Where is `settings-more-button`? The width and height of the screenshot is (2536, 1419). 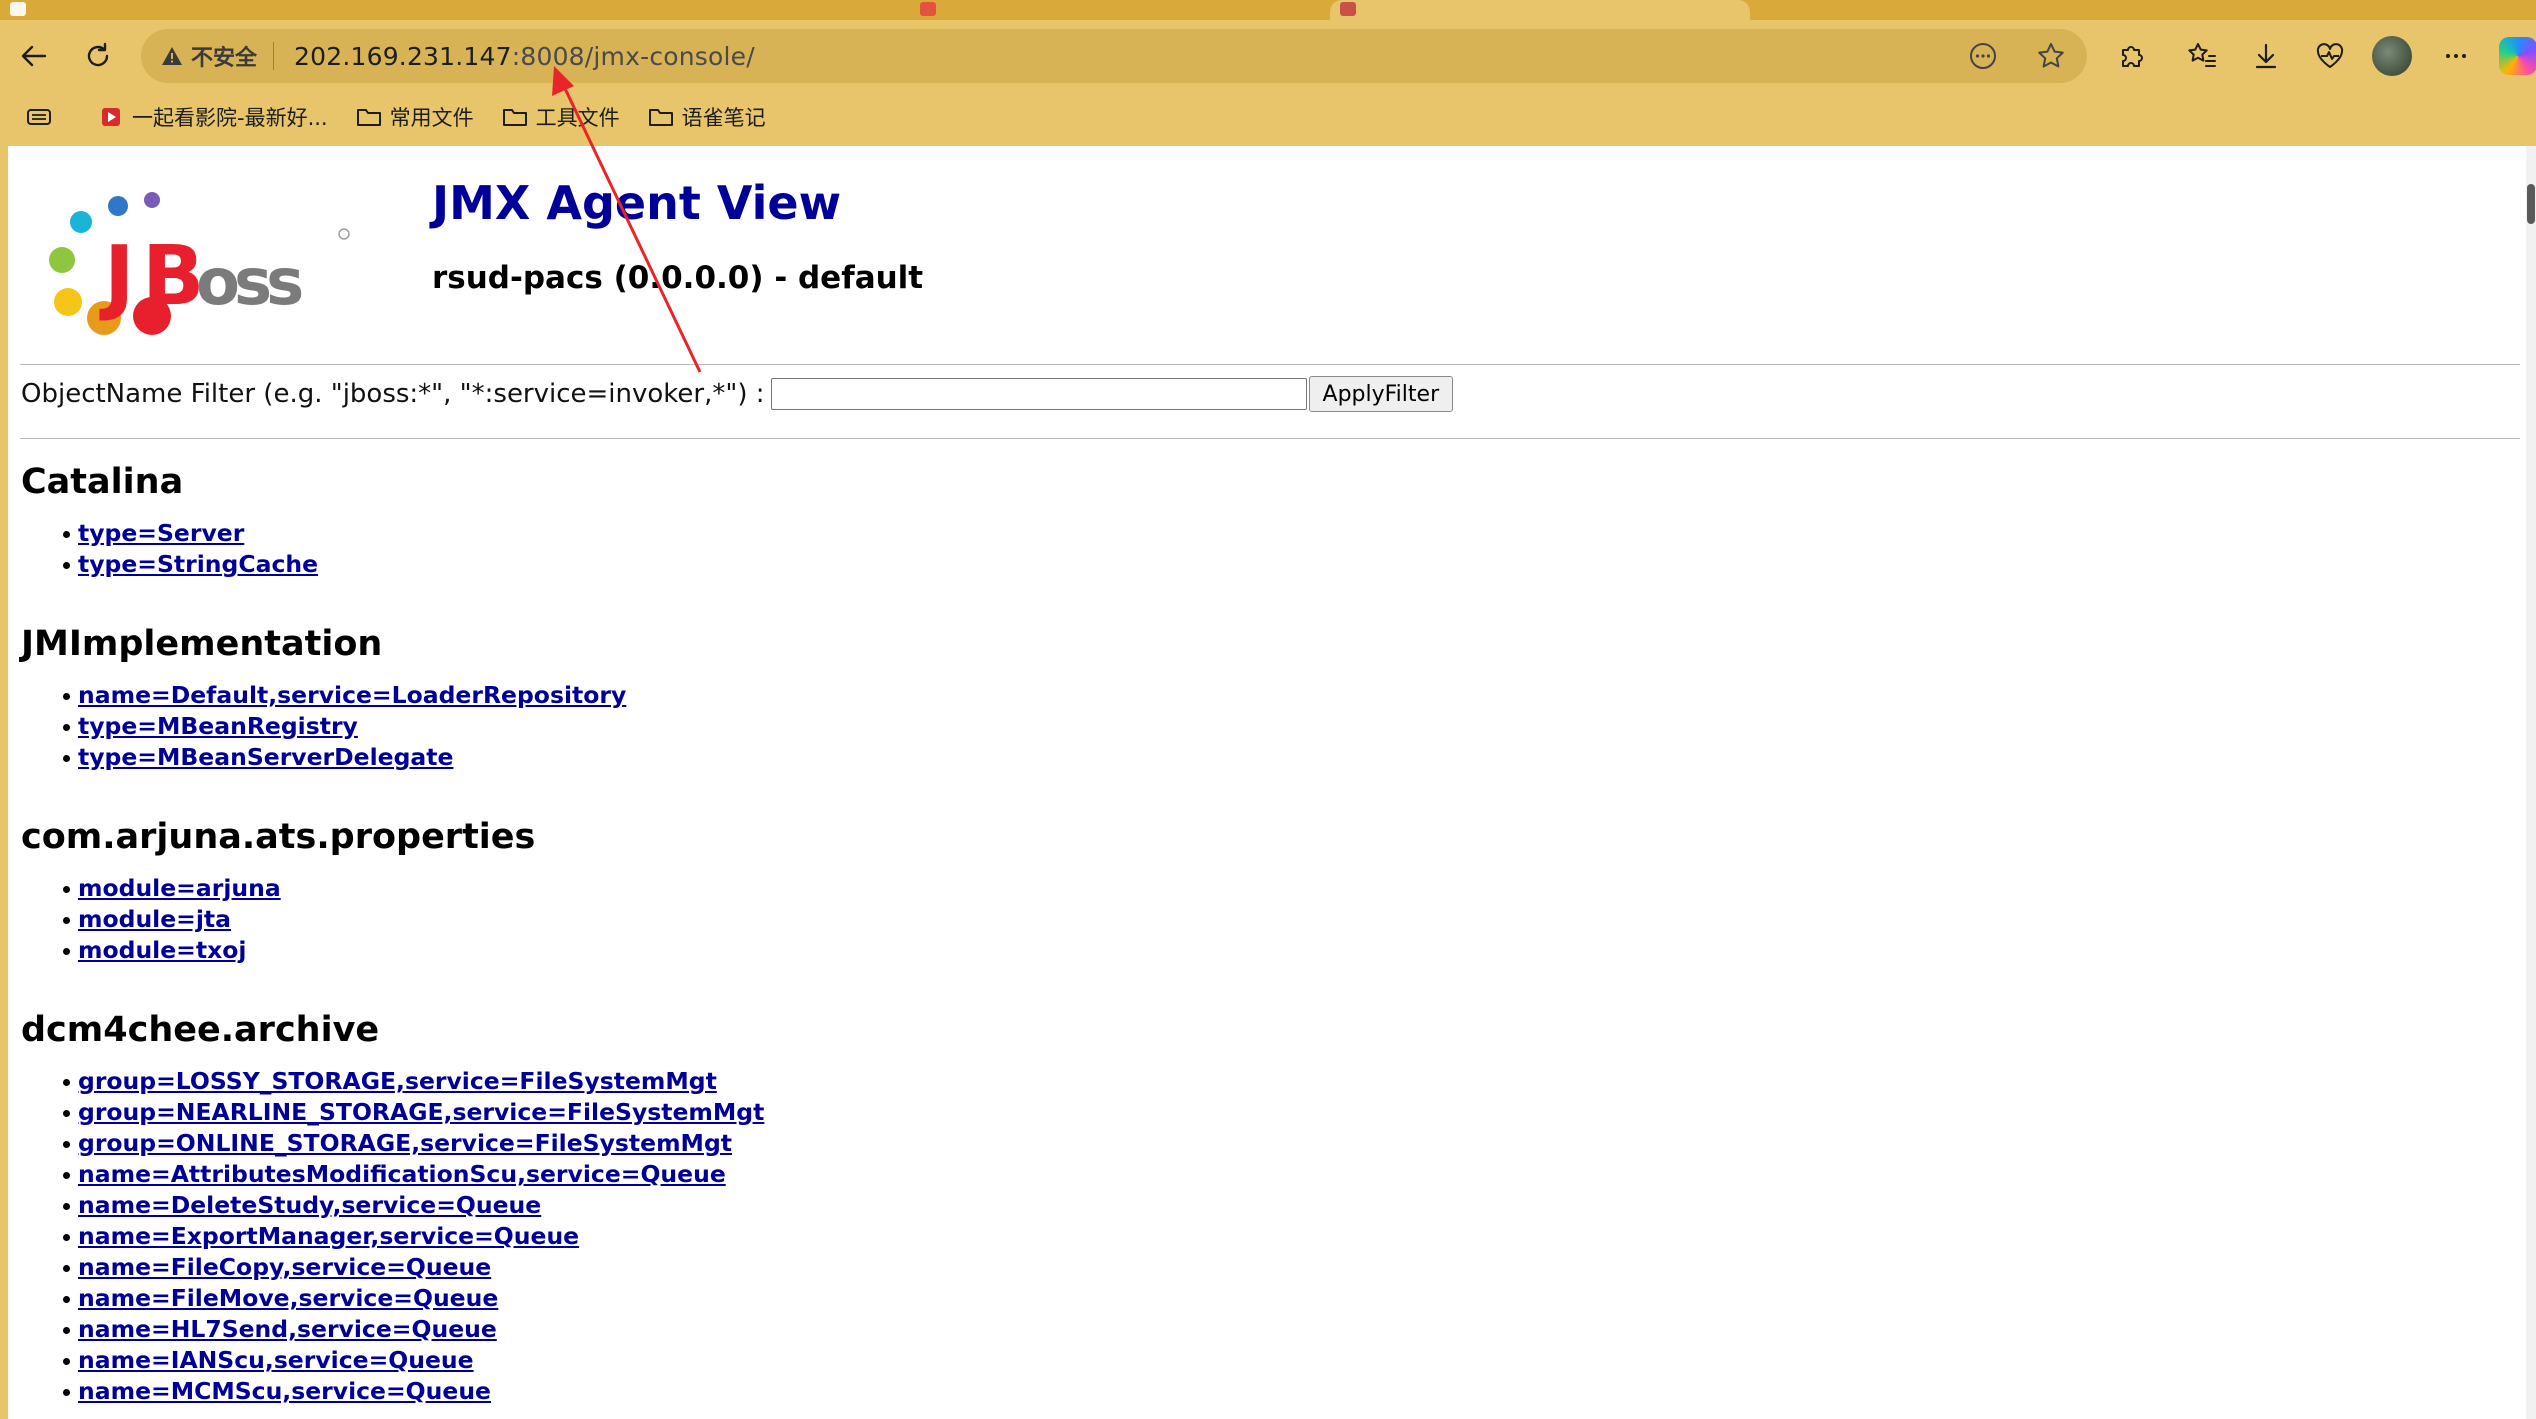 settings-more-button is located at coordinates (2456, 56).